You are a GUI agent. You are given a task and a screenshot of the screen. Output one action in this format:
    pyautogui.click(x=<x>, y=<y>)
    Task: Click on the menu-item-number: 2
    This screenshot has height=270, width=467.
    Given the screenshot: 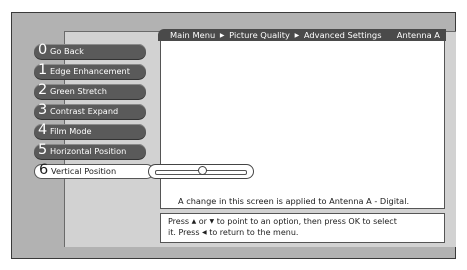 What is the action you would take?
    pyautogui.click(x=43, y=90)
    